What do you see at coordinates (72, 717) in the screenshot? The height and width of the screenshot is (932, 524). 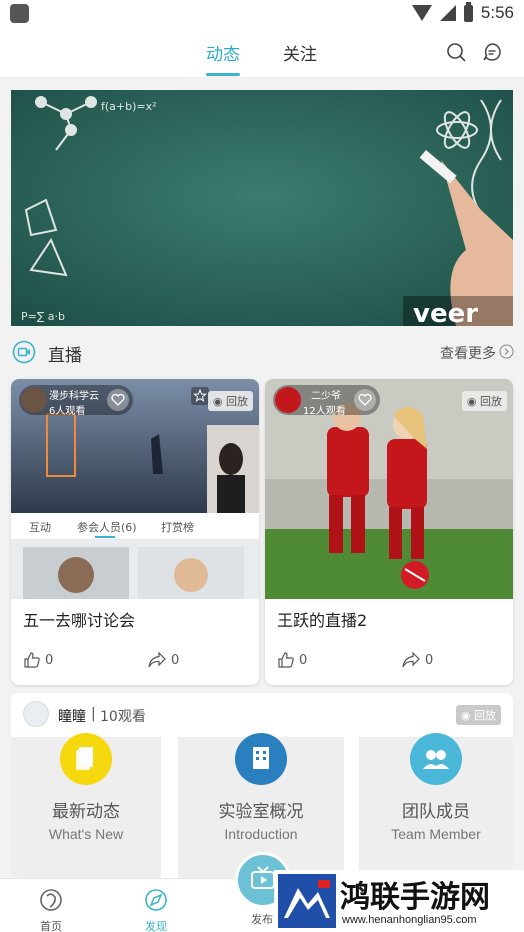 I see `lab-host-name: 瞳瞳` at bounding box center [72, 717].